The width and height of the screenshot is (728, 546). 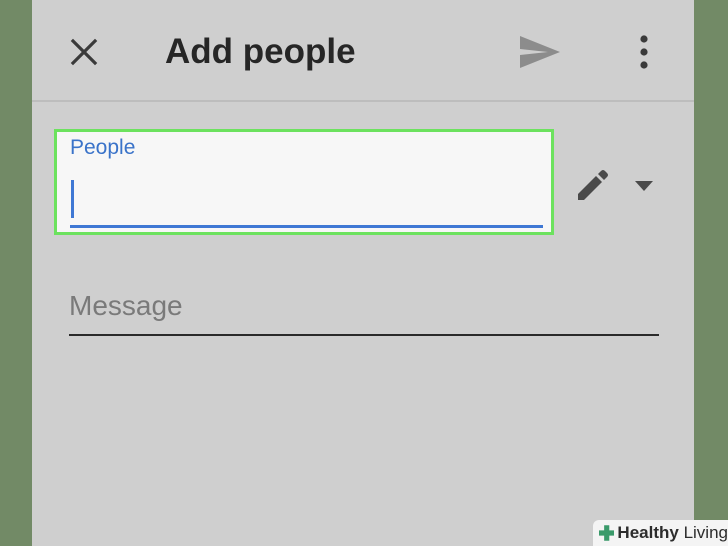 I want to click on send-button, so click(x=540, y=52).